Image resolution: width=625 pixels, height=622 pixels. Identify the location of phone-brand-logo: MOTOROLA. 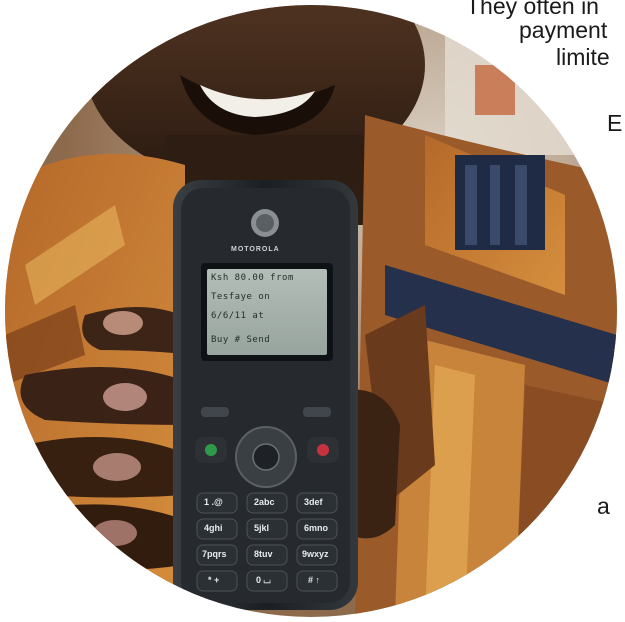
(255, 249).